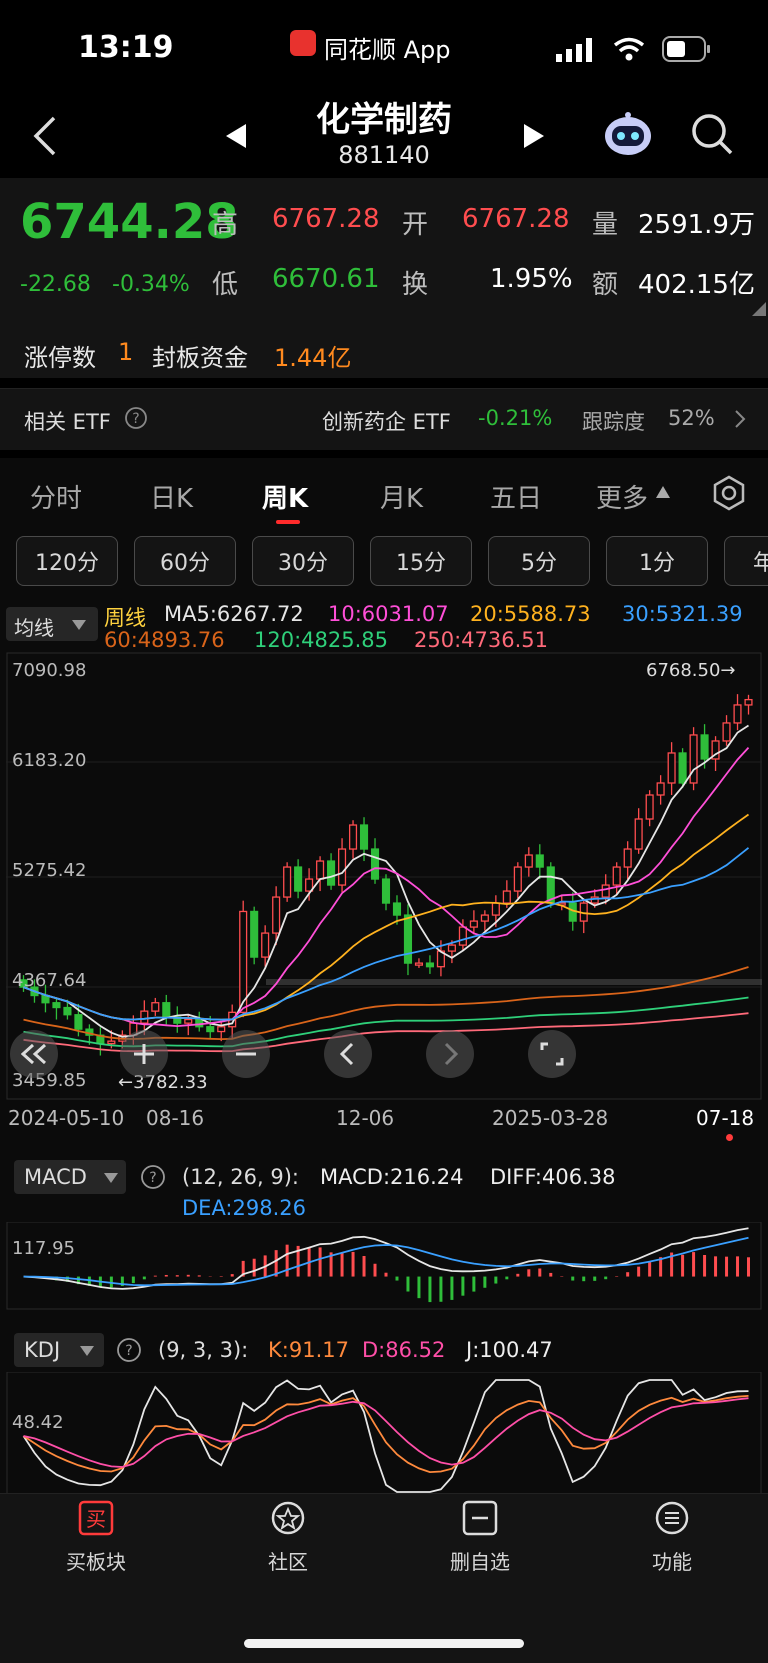 The width and height of the screenshot is (768, 1663). What do you see at coordinates (392, 1177) in the screenshot?
I see `macd-value: MACD:216.24` at bounding box center [392, 1177].